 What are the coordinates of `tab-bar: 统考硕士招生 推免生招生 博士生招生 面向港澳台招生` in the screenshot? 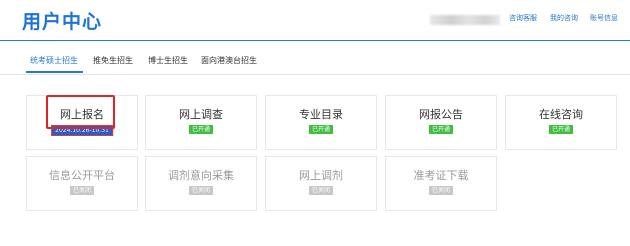 It's located at (315, 63).